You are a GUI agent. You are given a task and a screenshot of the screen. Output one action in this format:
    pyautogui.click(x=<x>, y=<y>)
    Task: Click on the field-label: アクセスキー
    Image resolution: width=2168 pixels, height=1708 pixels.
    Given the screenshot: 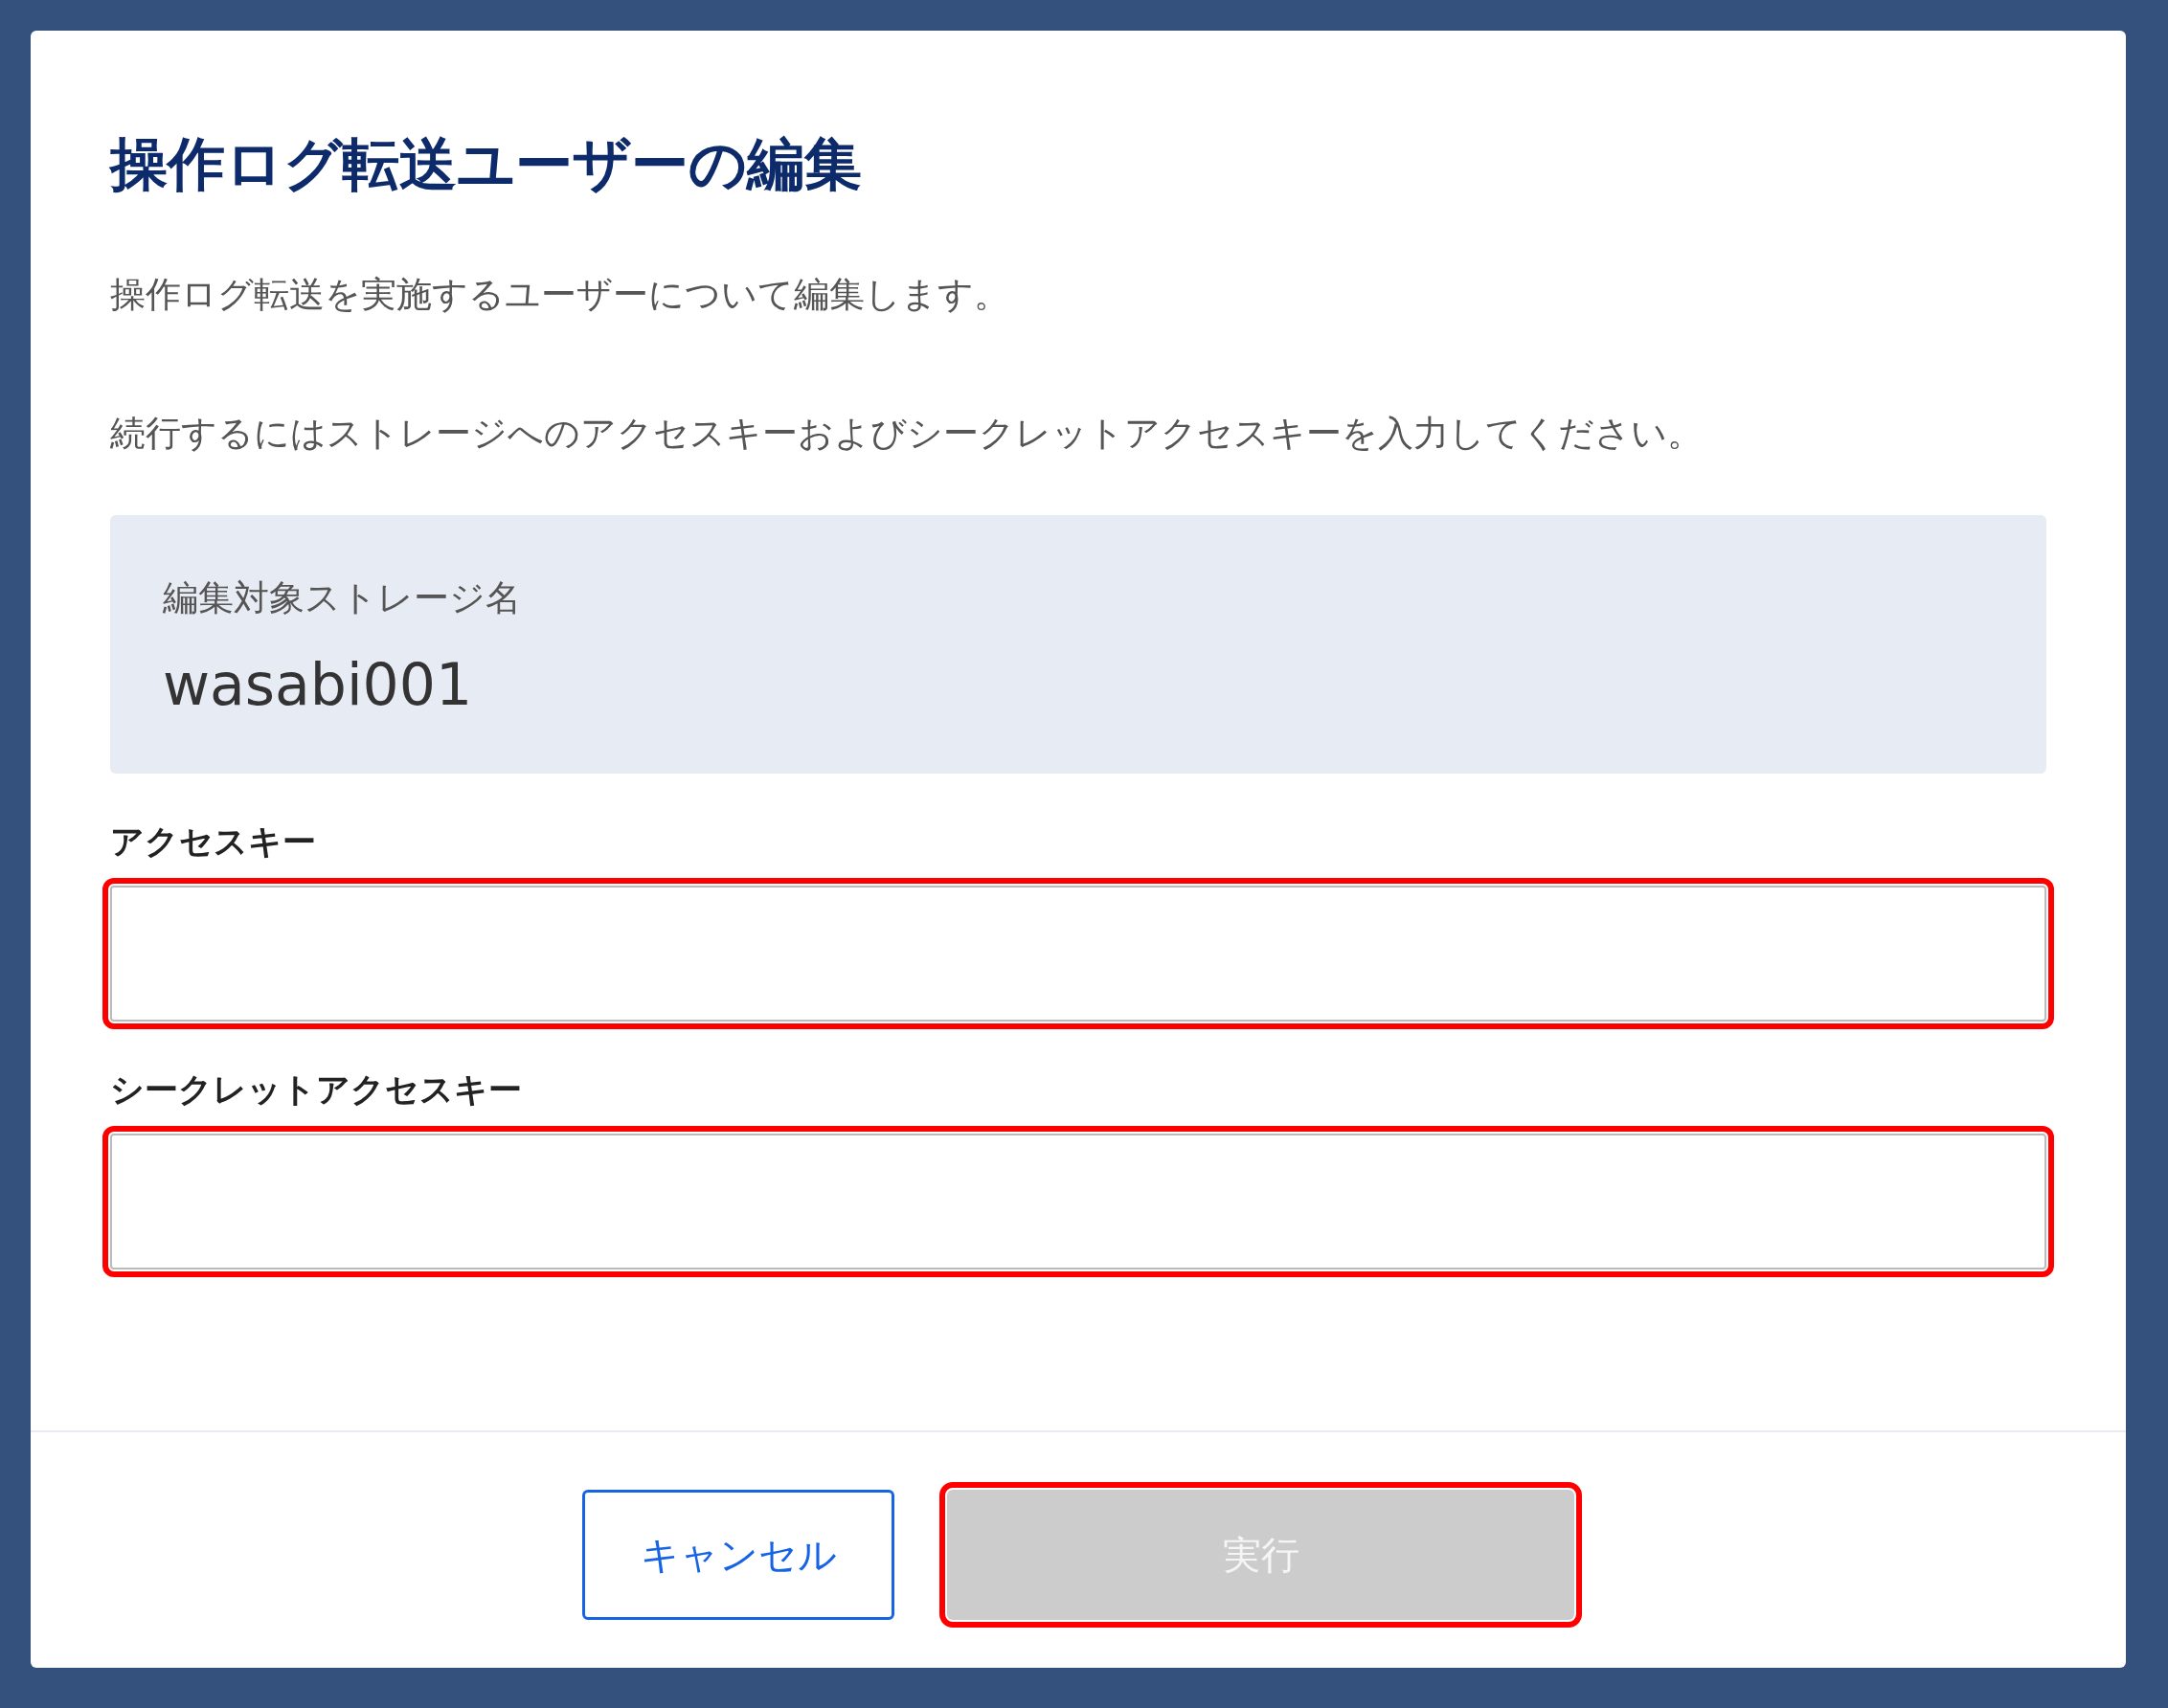 What is the action you would take?
    pyautogui.click(x=214, y=842)
    